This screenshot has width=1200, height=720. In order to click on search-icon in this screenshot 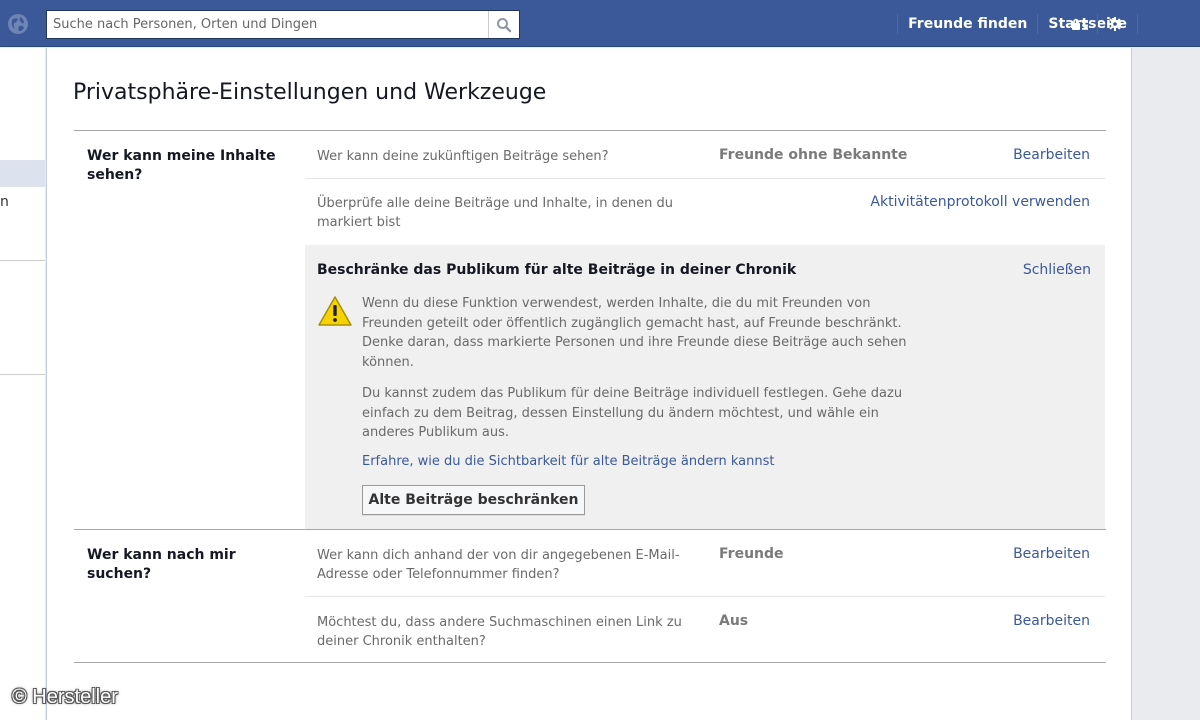, I will do `click(504, 24)`.